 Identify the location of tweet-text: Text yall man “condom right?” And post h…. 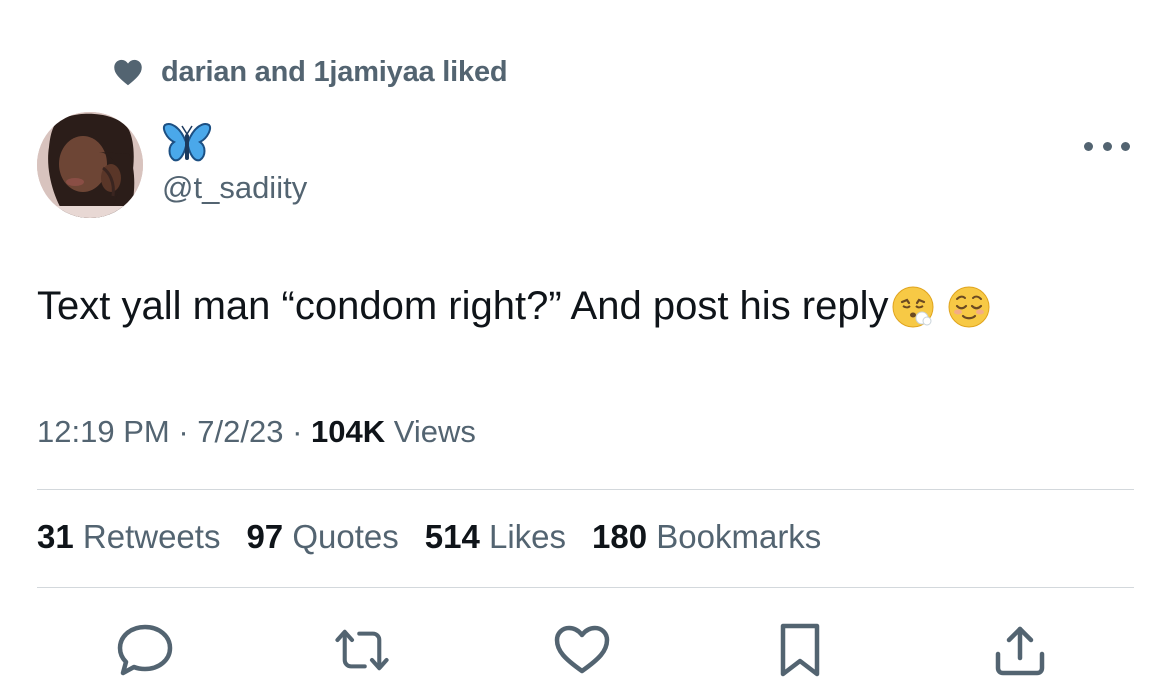
(514, 306).